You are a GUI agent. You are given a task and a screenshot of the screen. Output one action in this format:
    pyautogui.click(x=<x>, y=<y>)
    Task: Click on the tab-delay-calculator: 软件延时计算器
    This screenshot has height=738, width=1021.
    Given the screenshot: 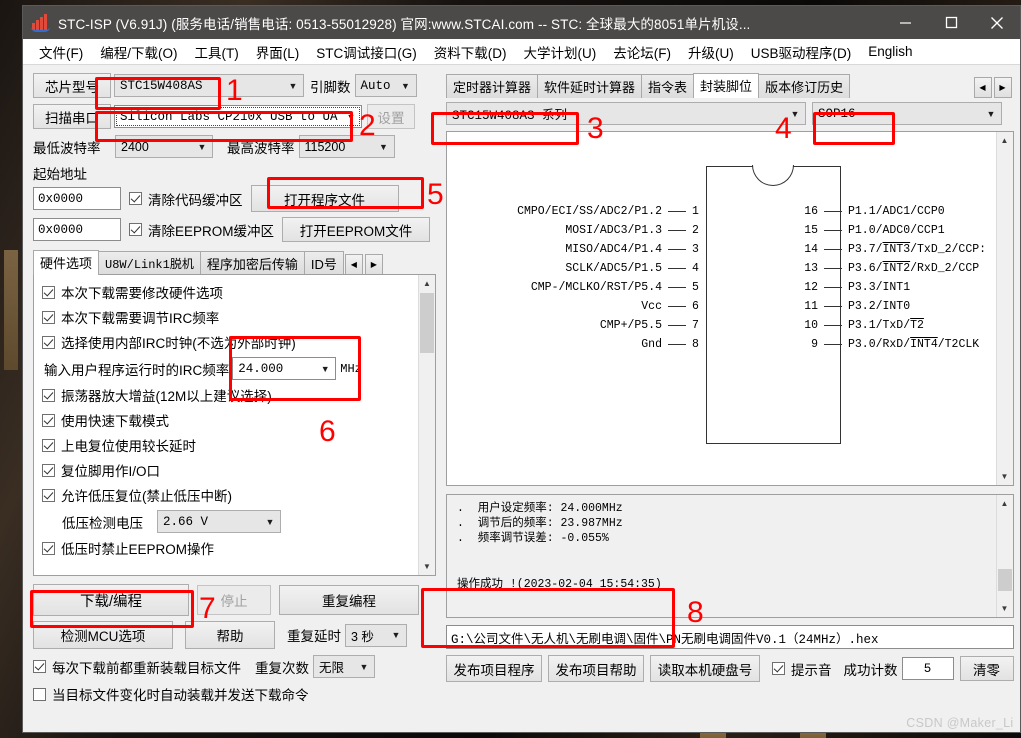 What is the action you would take?
    pyautogui.click(x=590, y=86)
    